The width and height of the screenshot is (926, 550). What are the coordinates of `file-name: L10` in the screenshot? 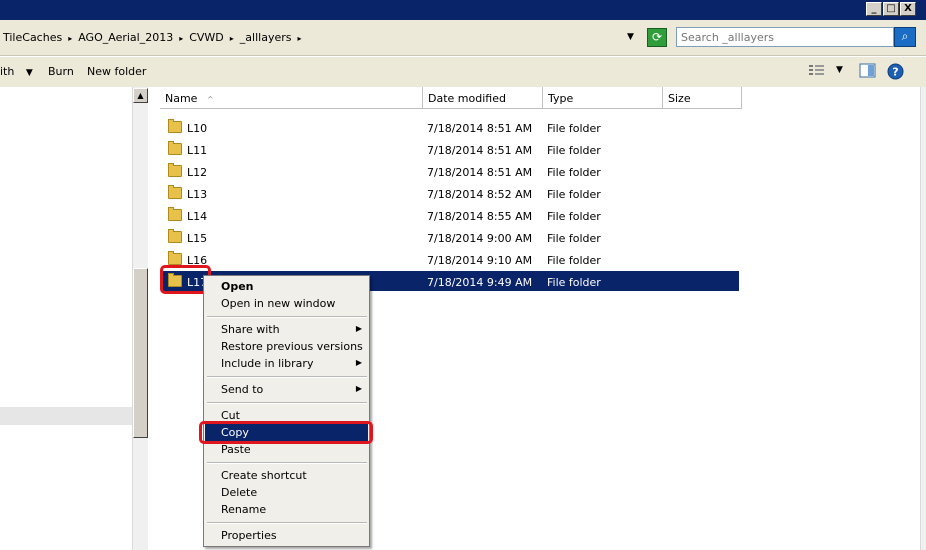 It's located at (197, 128).